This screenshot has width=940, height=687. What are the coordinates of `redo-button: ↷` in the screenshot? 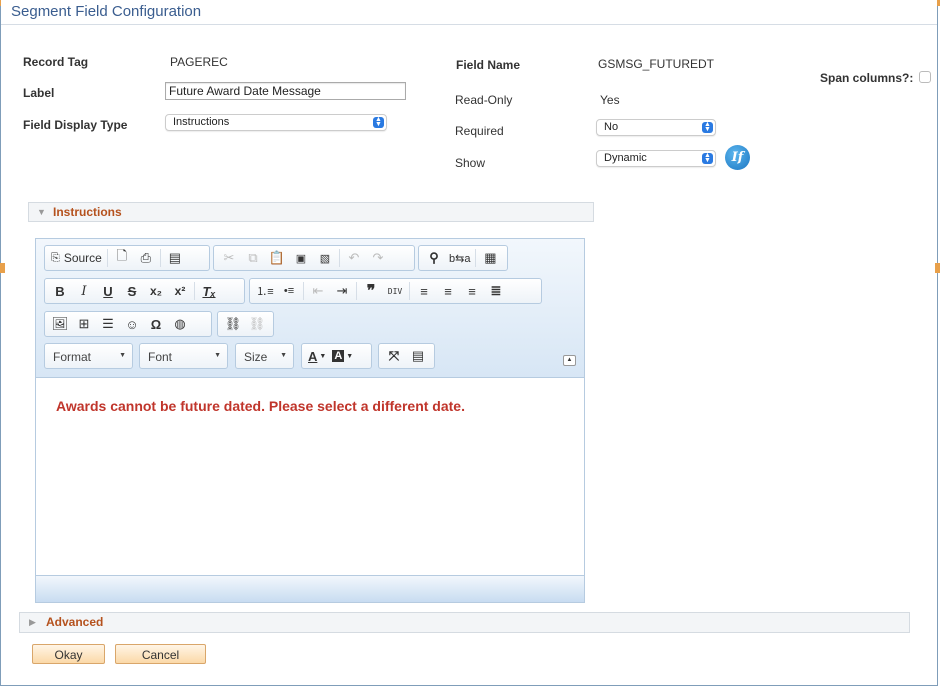 It's located at (378, 258).